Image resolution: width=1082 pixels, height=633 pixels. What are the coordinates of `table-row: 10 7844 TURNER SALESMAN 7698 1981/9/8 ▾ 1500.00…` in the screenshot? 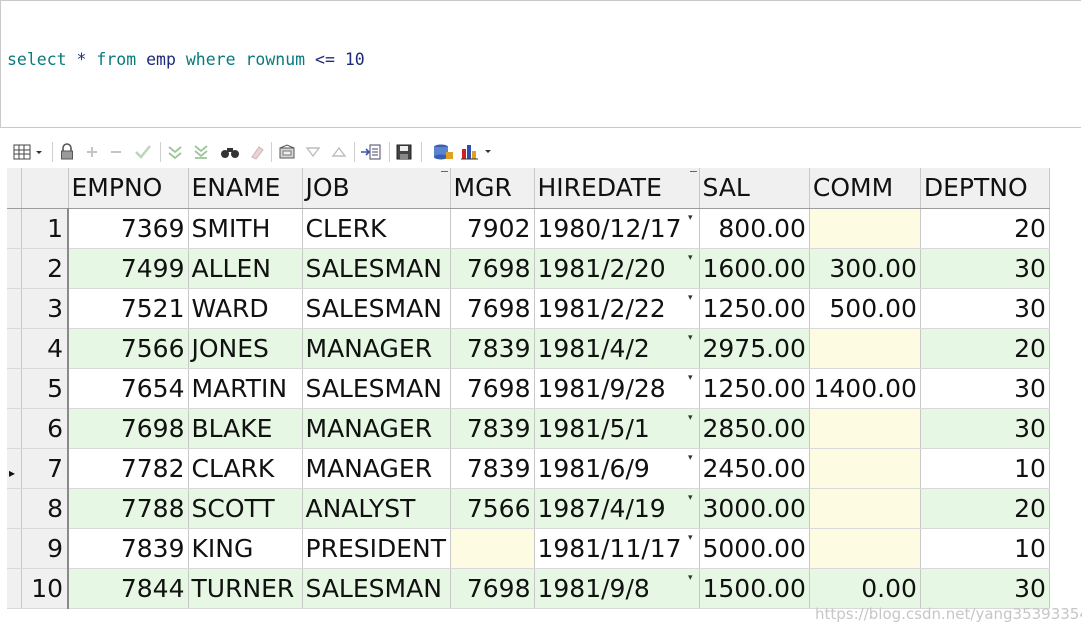 It's located at (528, 588).